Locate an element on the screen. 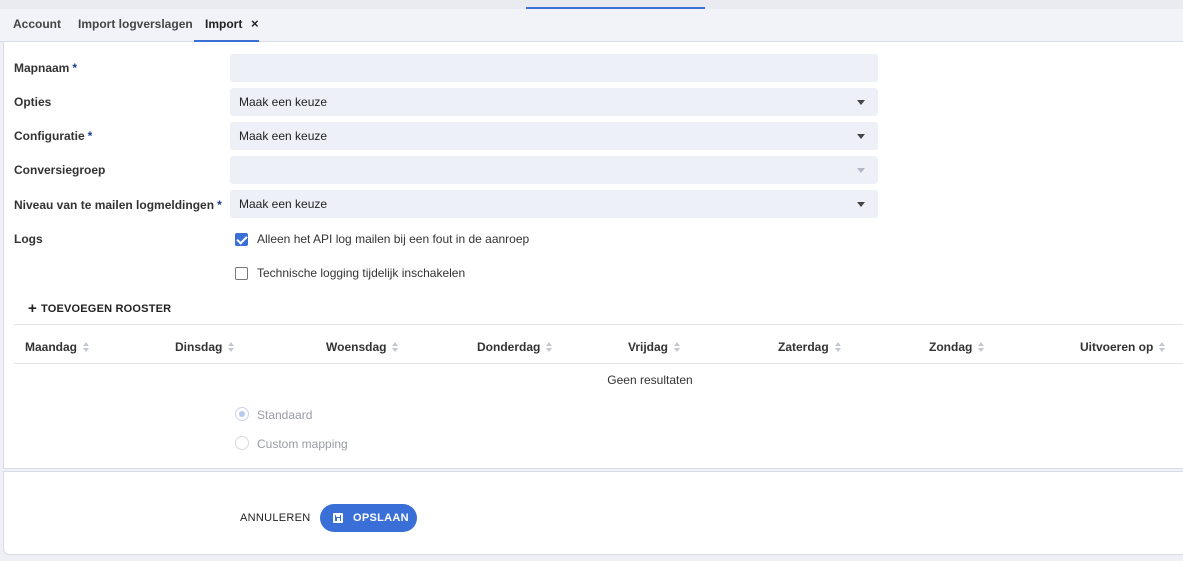  configuration-label: Configuratie * is located at coordinates (53, 136).